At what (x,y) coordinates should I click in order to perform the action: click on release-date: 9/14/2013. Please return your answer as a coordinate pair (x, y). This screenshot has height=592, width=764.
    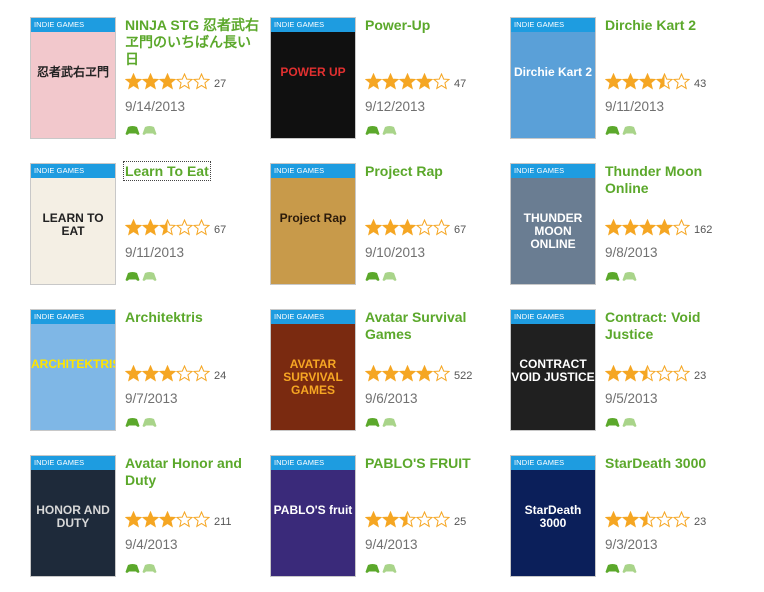
    Looking at the image, I should click on (155, 106).